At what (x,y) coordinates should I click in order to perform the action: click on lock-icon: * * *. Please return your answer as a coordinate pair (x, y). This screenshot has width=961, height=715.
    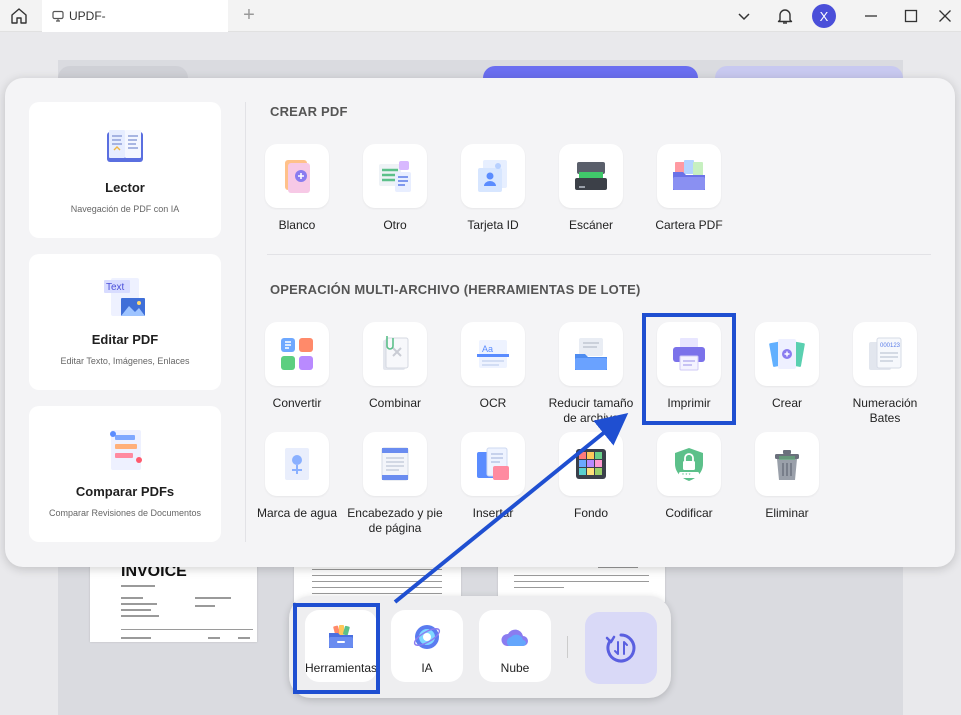
    Looking at the image, I should click on (689, 464).